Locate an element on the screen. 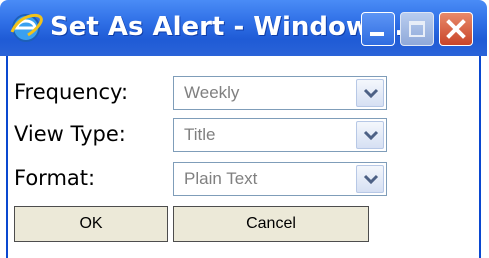 This screenshot has width=489, height=258. cancel-button: Cancel is located at coordinates (271, 224).